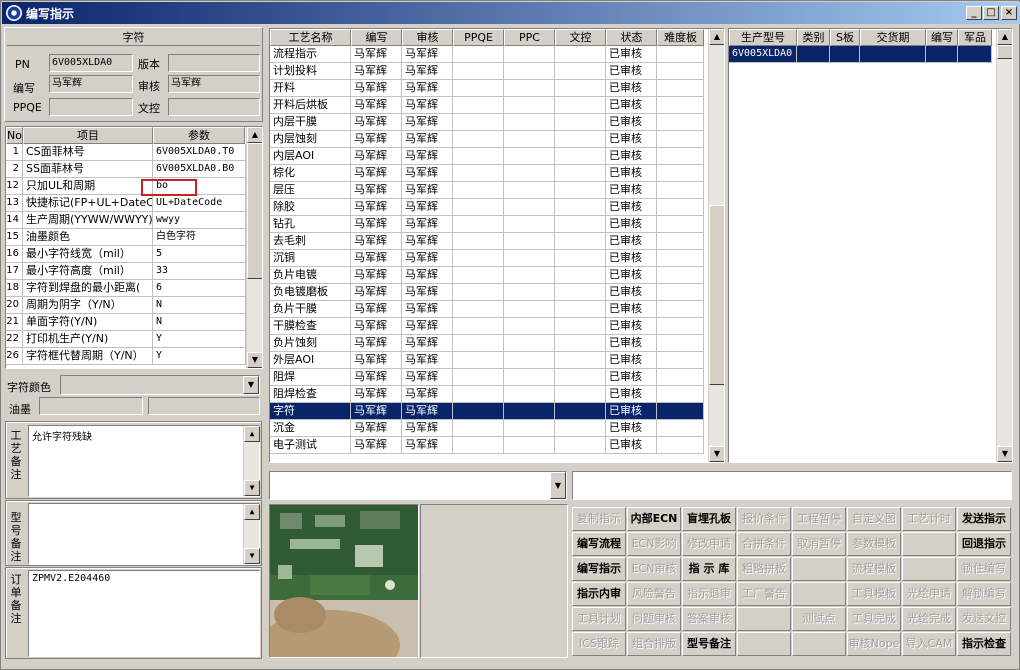  Describe the element at coordinates (487, 105) in the screenshot. I see `process-row: 开料后烘板 马军辉 马军辉 已审核` at that location.